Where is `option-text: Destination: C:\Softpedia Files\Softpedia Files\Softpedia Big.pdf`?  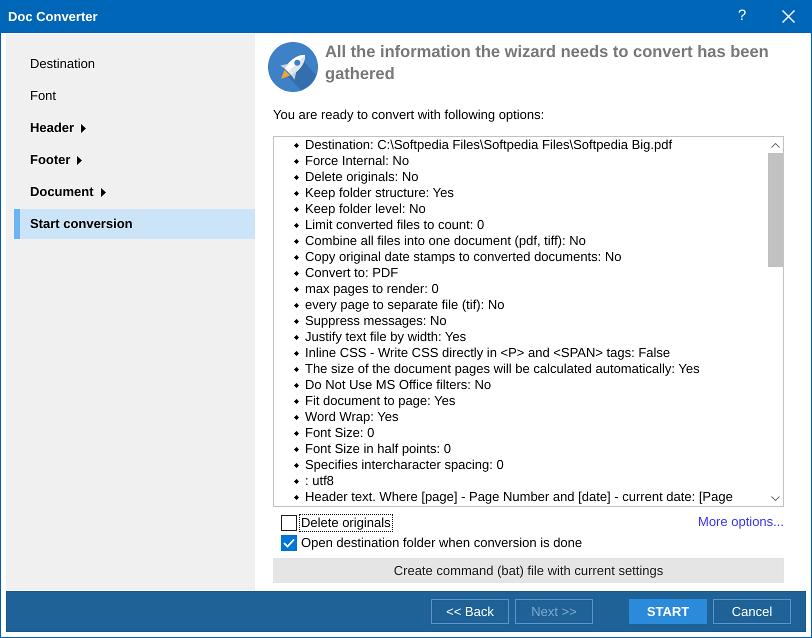 option-text: Destination: C:\Softpedia Files\Softpedia Files\Softpedia Big.pdf is located at coordinates (488, 145).